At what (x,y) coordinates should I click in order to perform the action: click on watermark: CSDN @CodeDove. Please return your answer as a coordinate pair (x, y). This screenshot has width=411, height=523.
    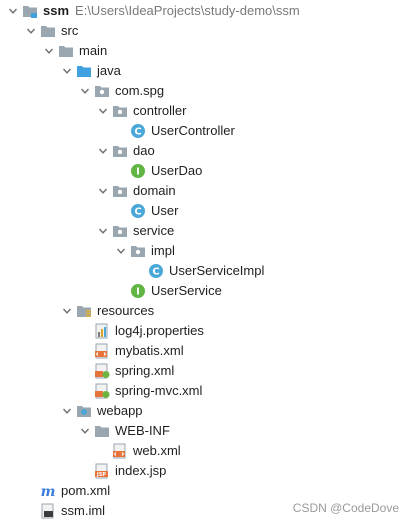
    Looking at the image, I should click on (345, 508).